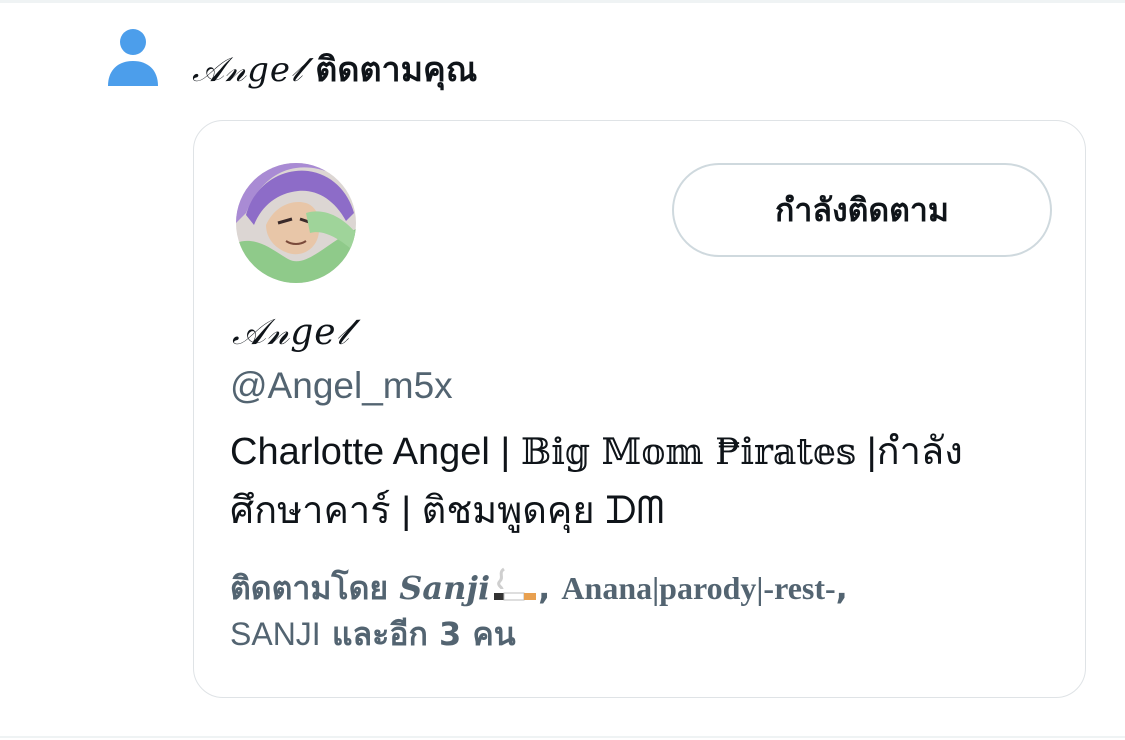  I want to click on bio-text-start: Charlotte Angel |, so click(375, 452).